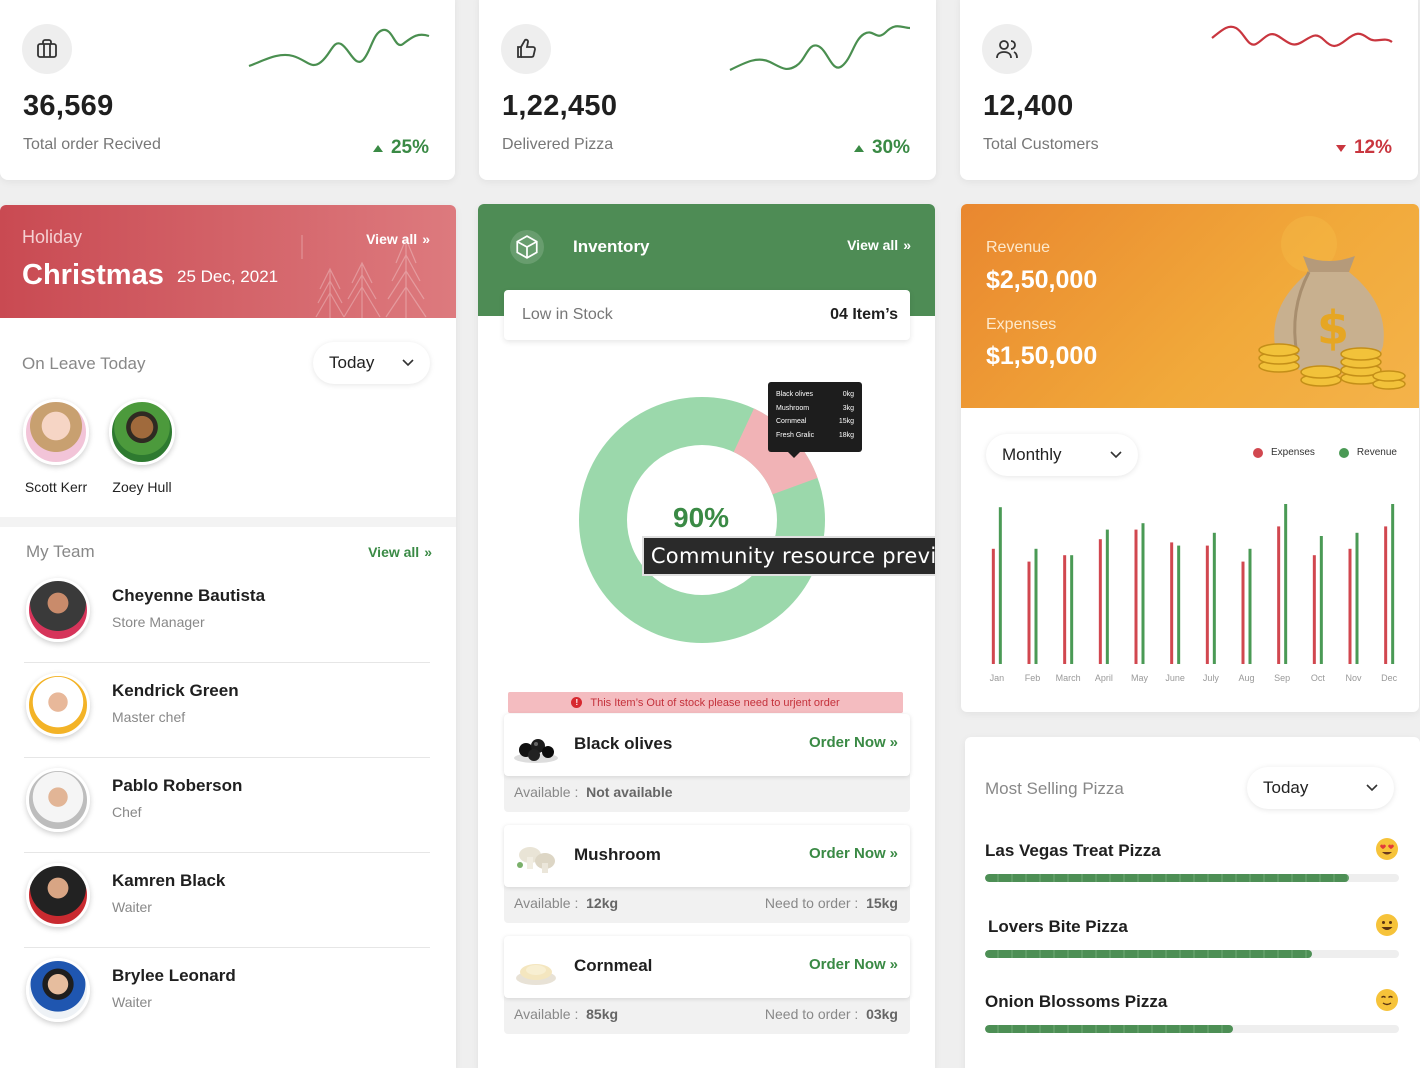 The height and width of the screenshot is (1068, 1420). What do you see at coordinates (1211, 678) in the screenshot?
I see `x-tick-label: July` at bounding box center [1211, 678].